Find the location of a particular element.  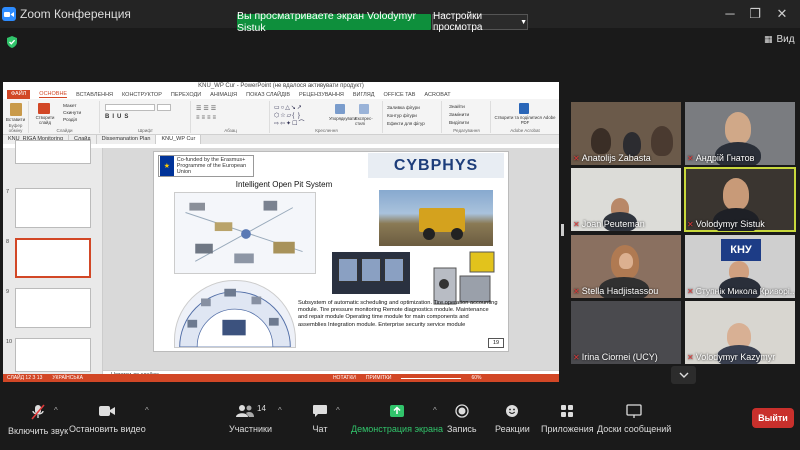

ppt-tab-view: ВИГЛЯД is located at coordinates (364, 95).